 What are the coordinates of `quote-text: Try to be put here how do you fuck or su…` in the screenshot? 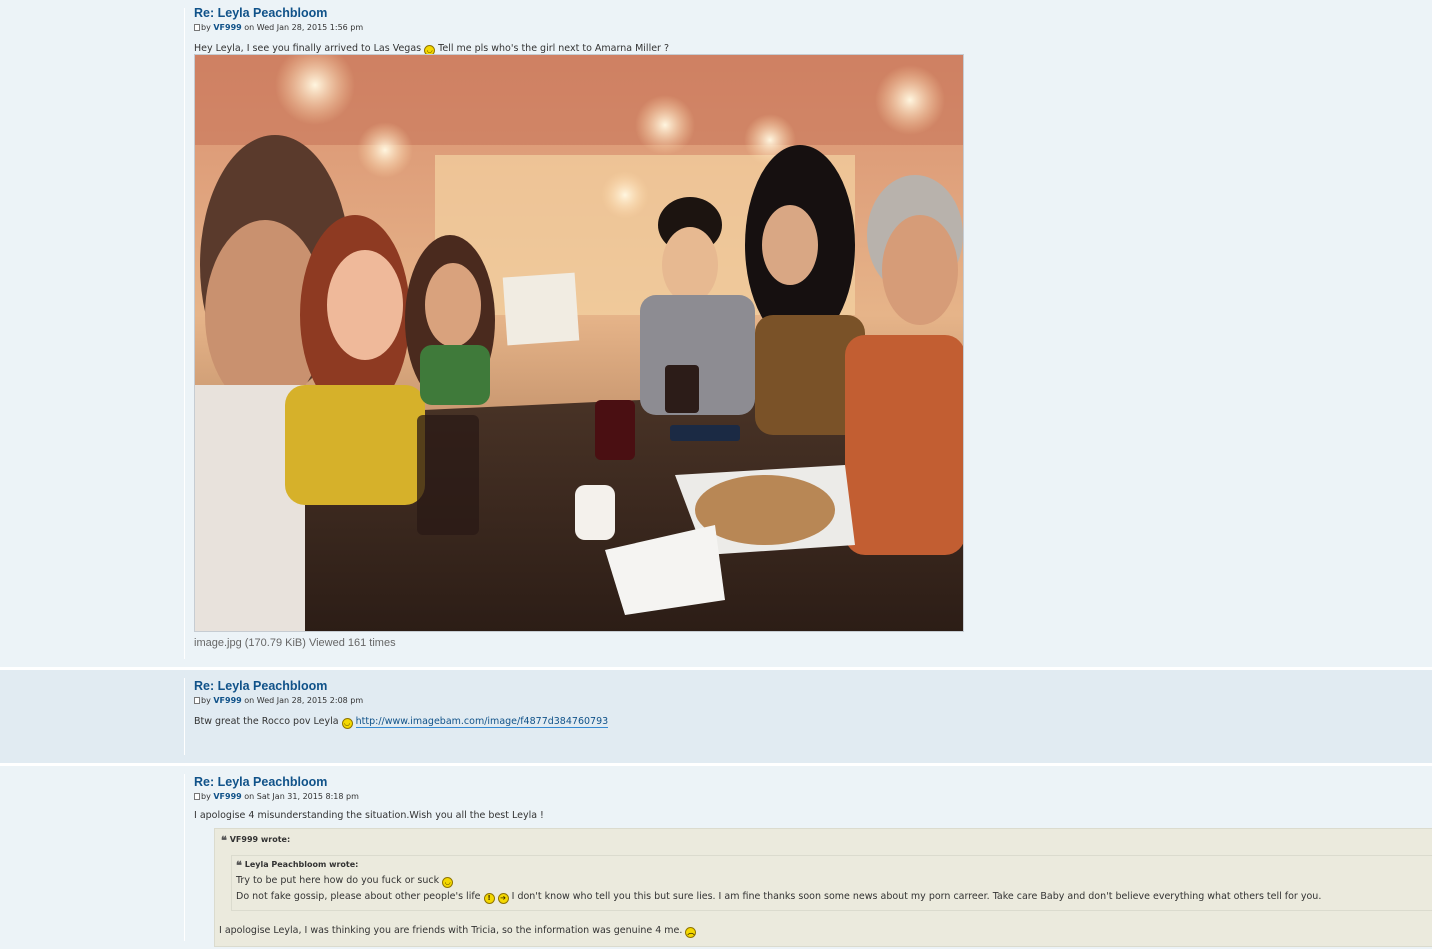 It's located at (338, 880).